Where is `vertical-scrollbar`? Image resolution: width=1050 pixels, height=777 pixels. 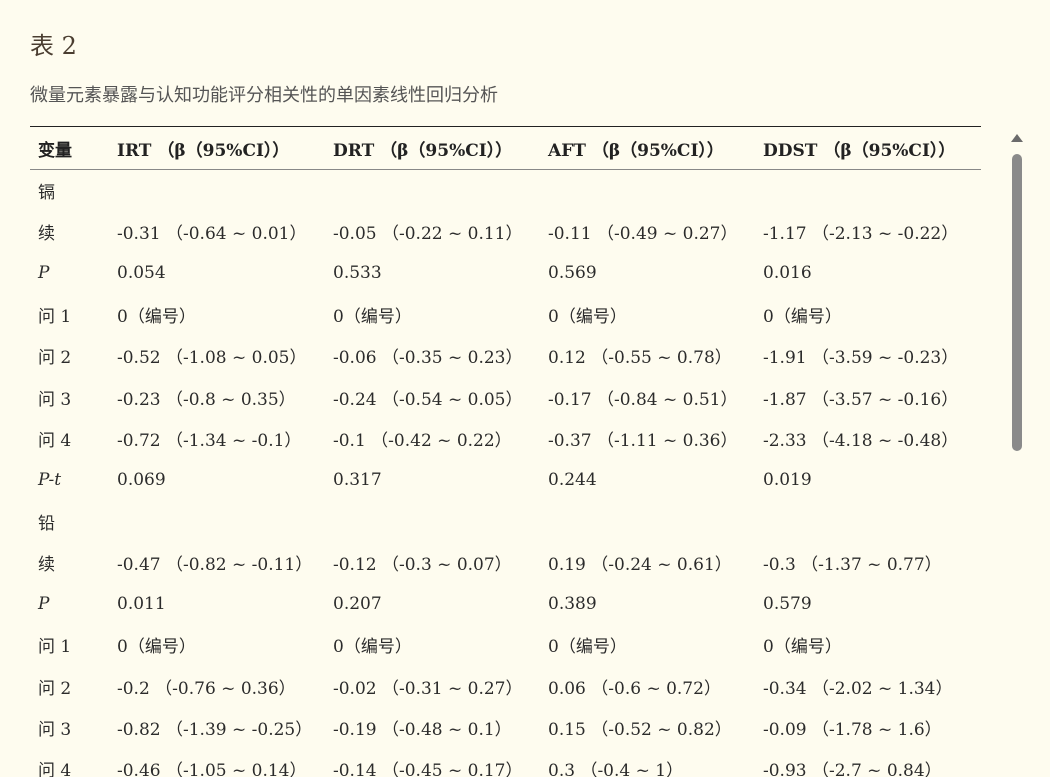 vertical-scrollbar is located at coordinates (1017, 455).